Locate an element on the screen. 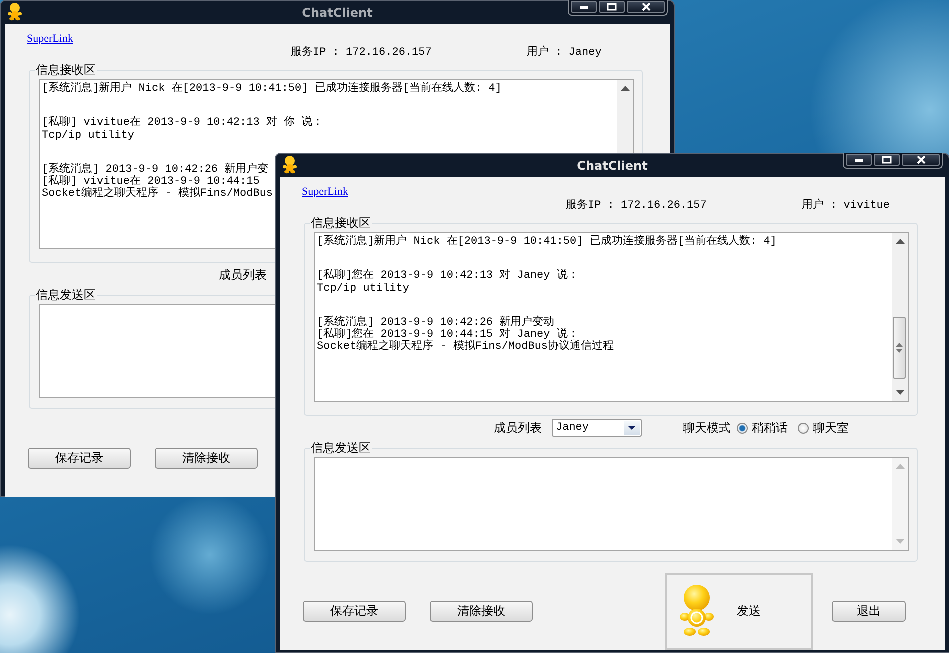 The height and width of the screenshot is (653, 949). message-line: [私聊]您在 2013-9-9 10:42:13 对 Janey 说： is located at coordinates (448, 276).